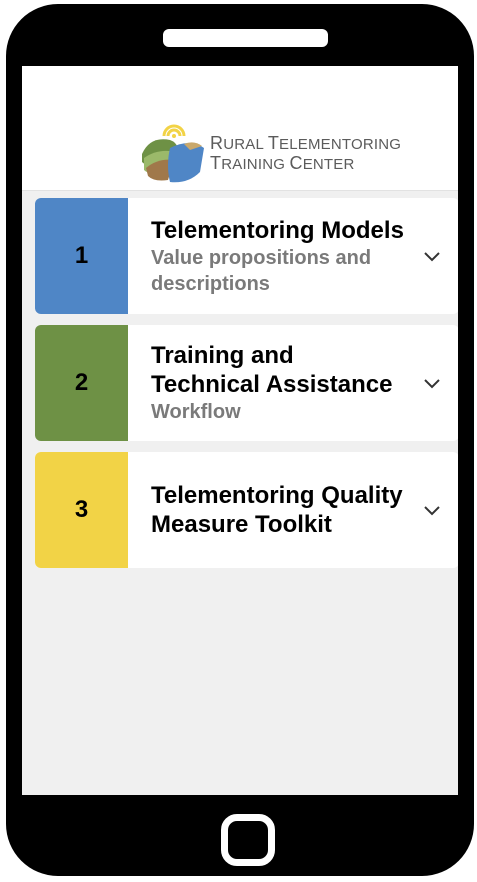 This screenshot has height=882, width=477. What do you see at coordinates (245, 38) in the screenshot?
I see `phone-speaker` at bounding box center [245, 38].